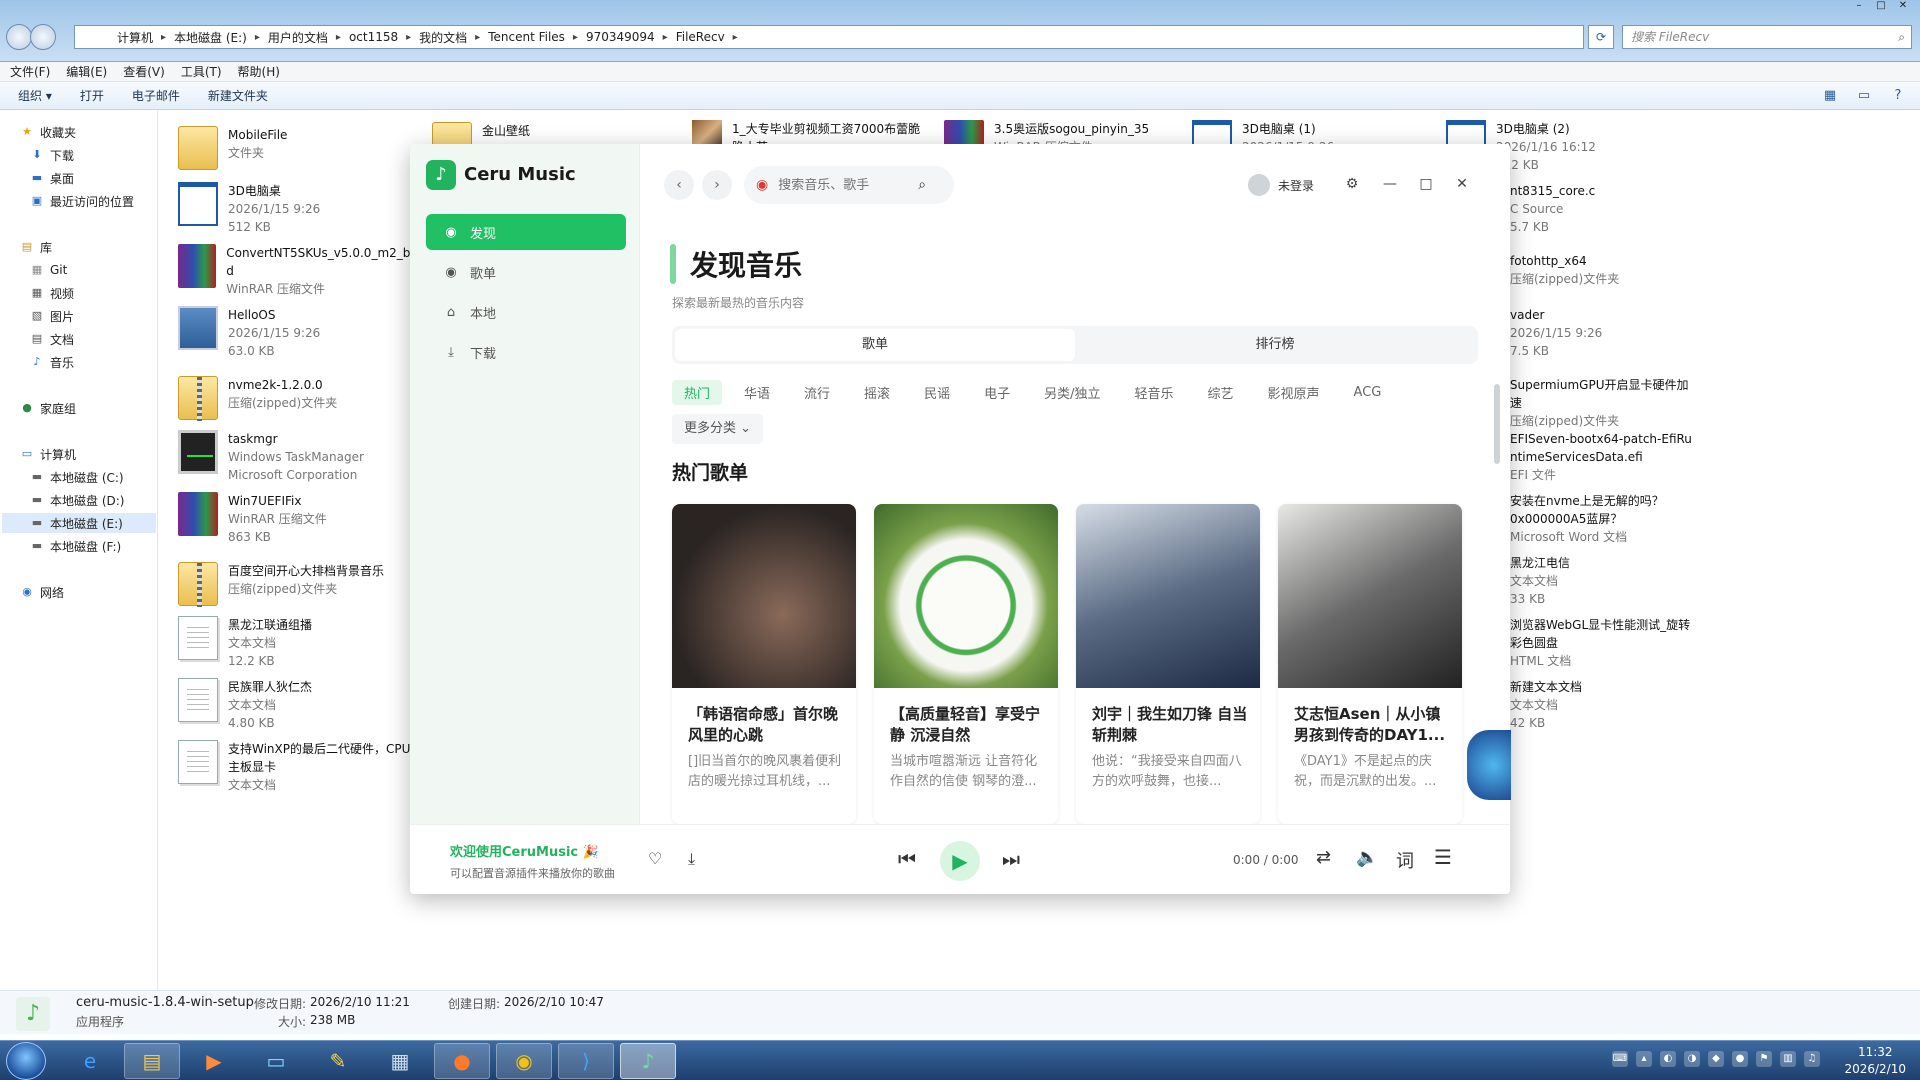 The height and width of the screenshot is (1080, 1920). What do you see at coordinates (586, 1061) in the screenshot?
I see `vscode-icon: ⟩` at bounding box center [586, 1061].